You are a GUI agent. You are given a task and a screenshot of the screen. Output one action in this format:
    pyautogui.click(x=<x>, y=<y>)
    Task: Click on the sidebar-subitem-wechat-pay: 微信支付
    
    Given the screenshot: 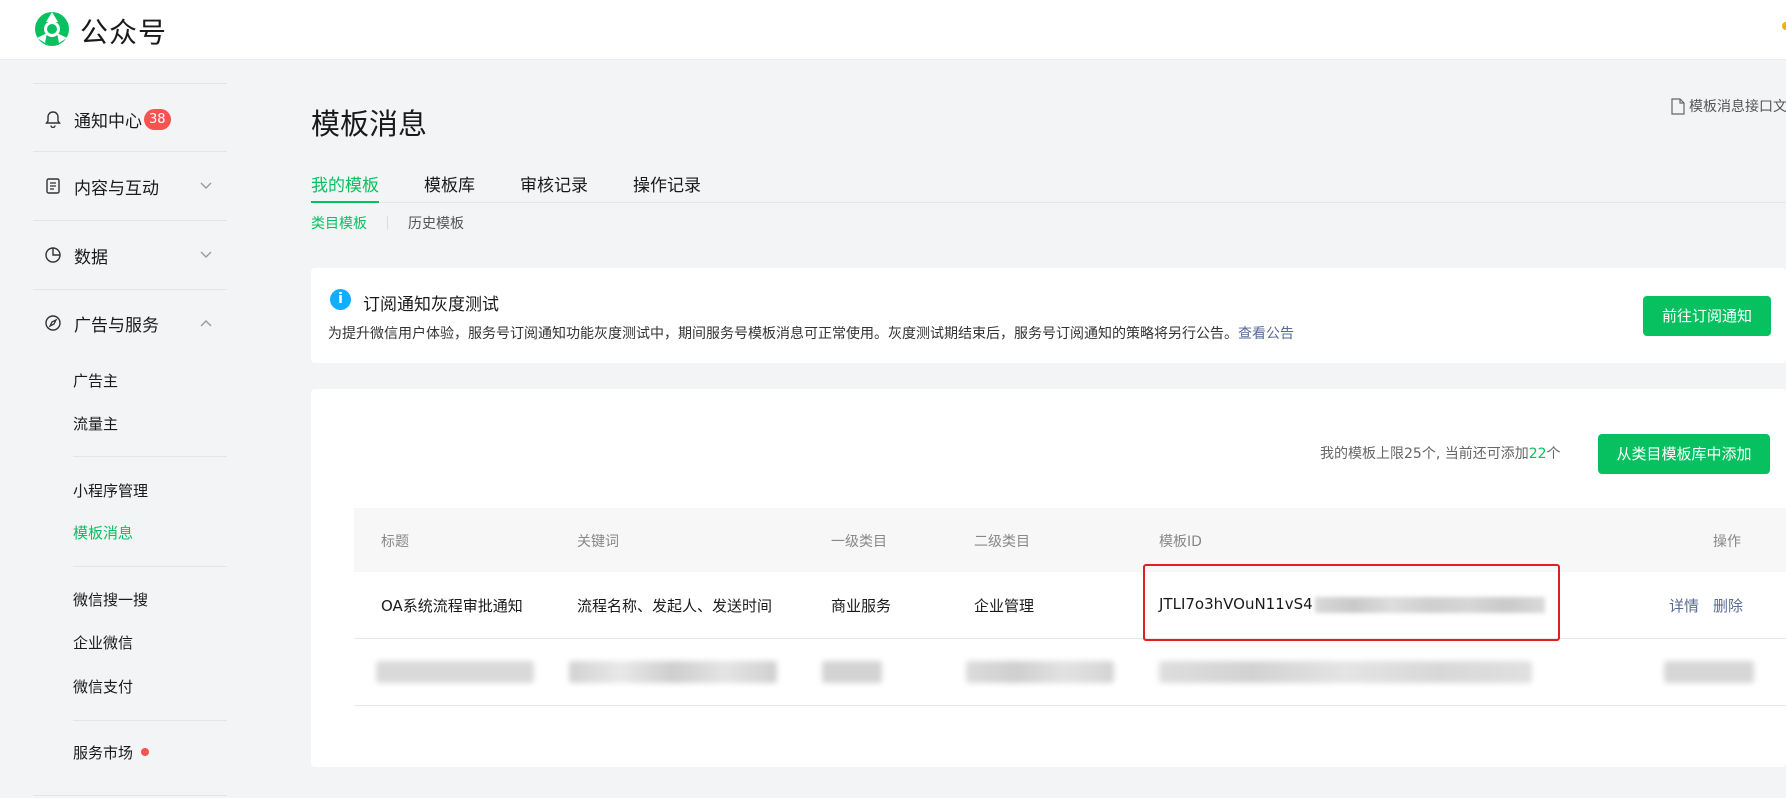 What is the action you would take?
    pyautogui.click(x=103, y=686)
    